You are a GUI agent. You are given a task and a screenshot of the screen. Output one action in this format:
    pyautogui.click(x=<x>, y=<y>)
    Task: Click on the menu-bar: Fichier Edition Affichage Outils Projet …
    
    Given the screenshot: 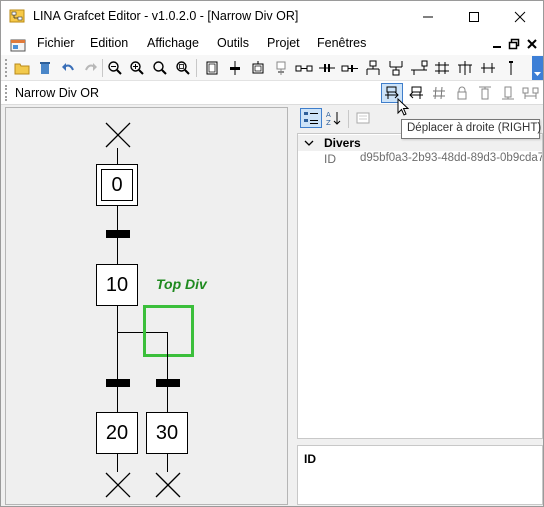 What is the action you would take?
    pyautogui.click(x=272, y=44)
    